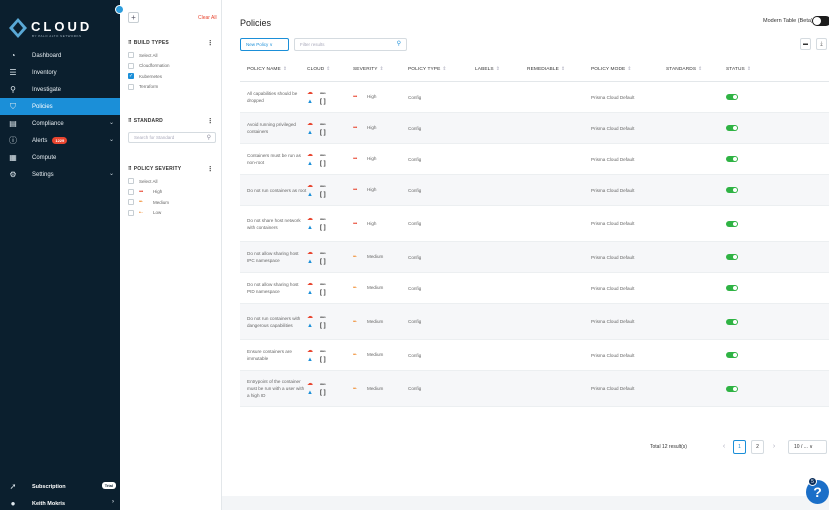  I want to click on standard-search-input: Search for Standard ⚲, so click(172, 137).